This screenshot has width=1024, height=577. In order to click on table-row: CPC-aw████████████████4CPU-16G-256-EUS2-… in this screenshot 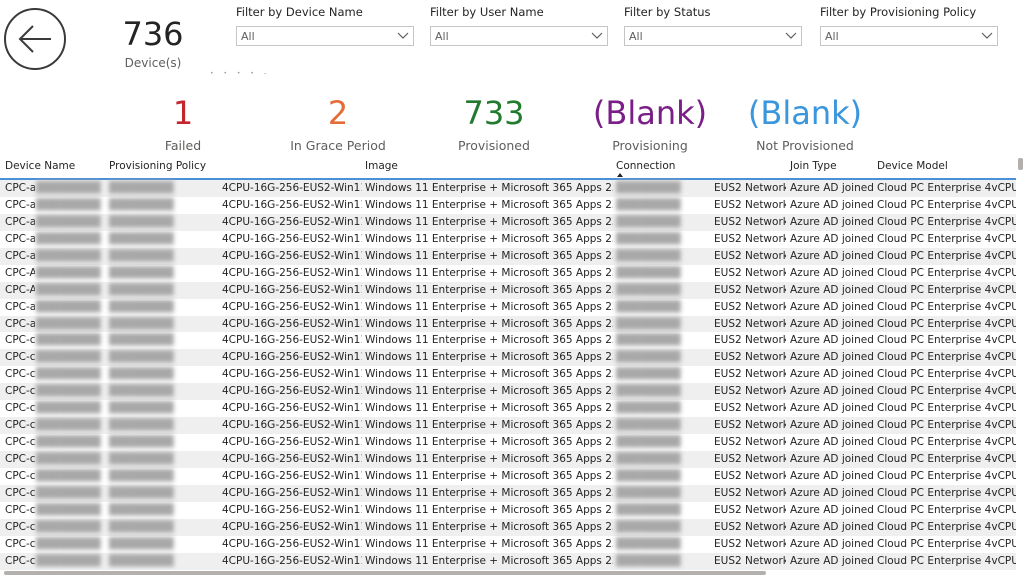, I will do `click(508, 324)`.